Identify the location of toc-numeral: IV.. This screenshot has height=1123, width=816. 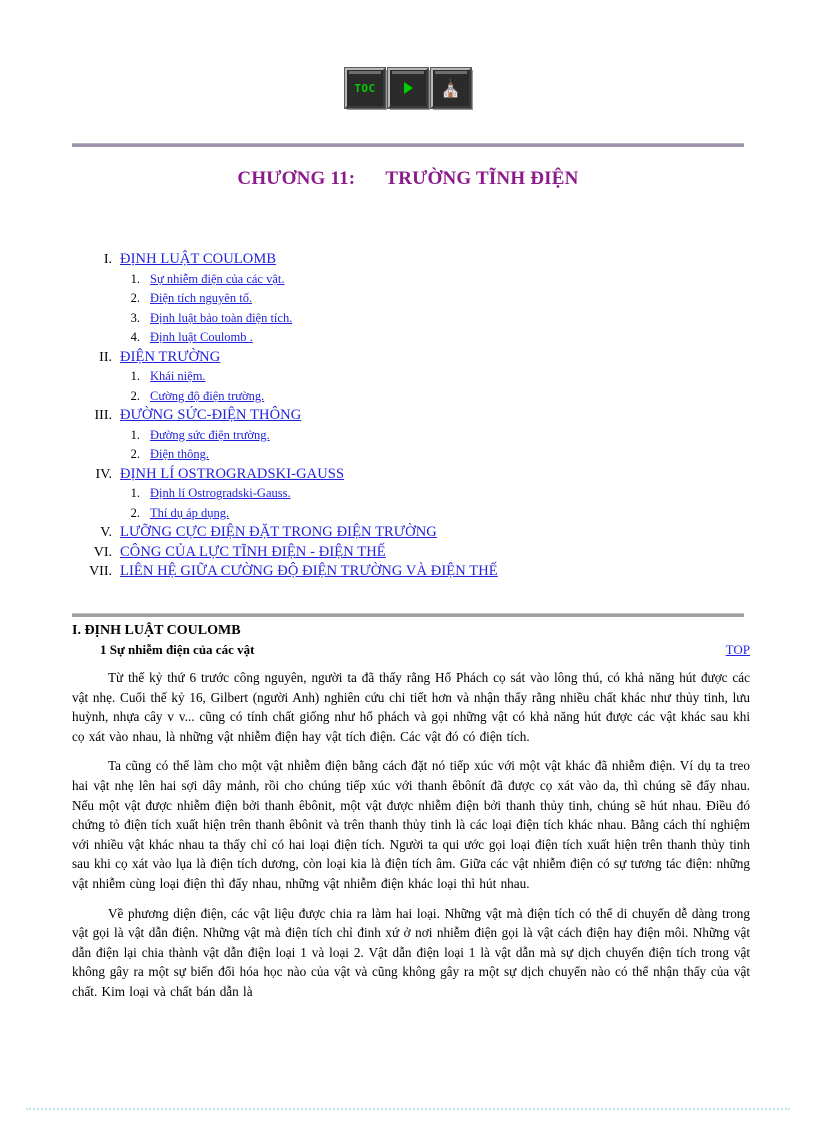
(103, 474).